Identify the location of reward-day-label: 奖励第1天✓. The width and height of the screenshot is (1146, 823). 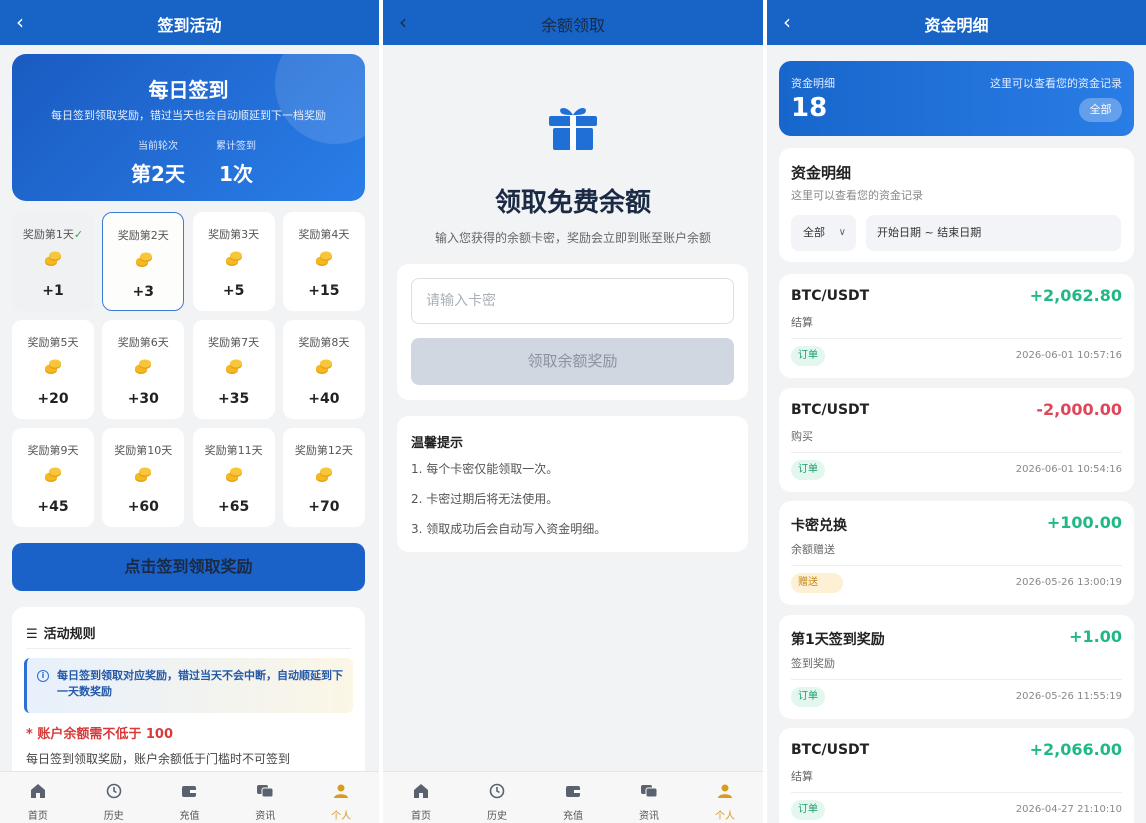
(53, 234).